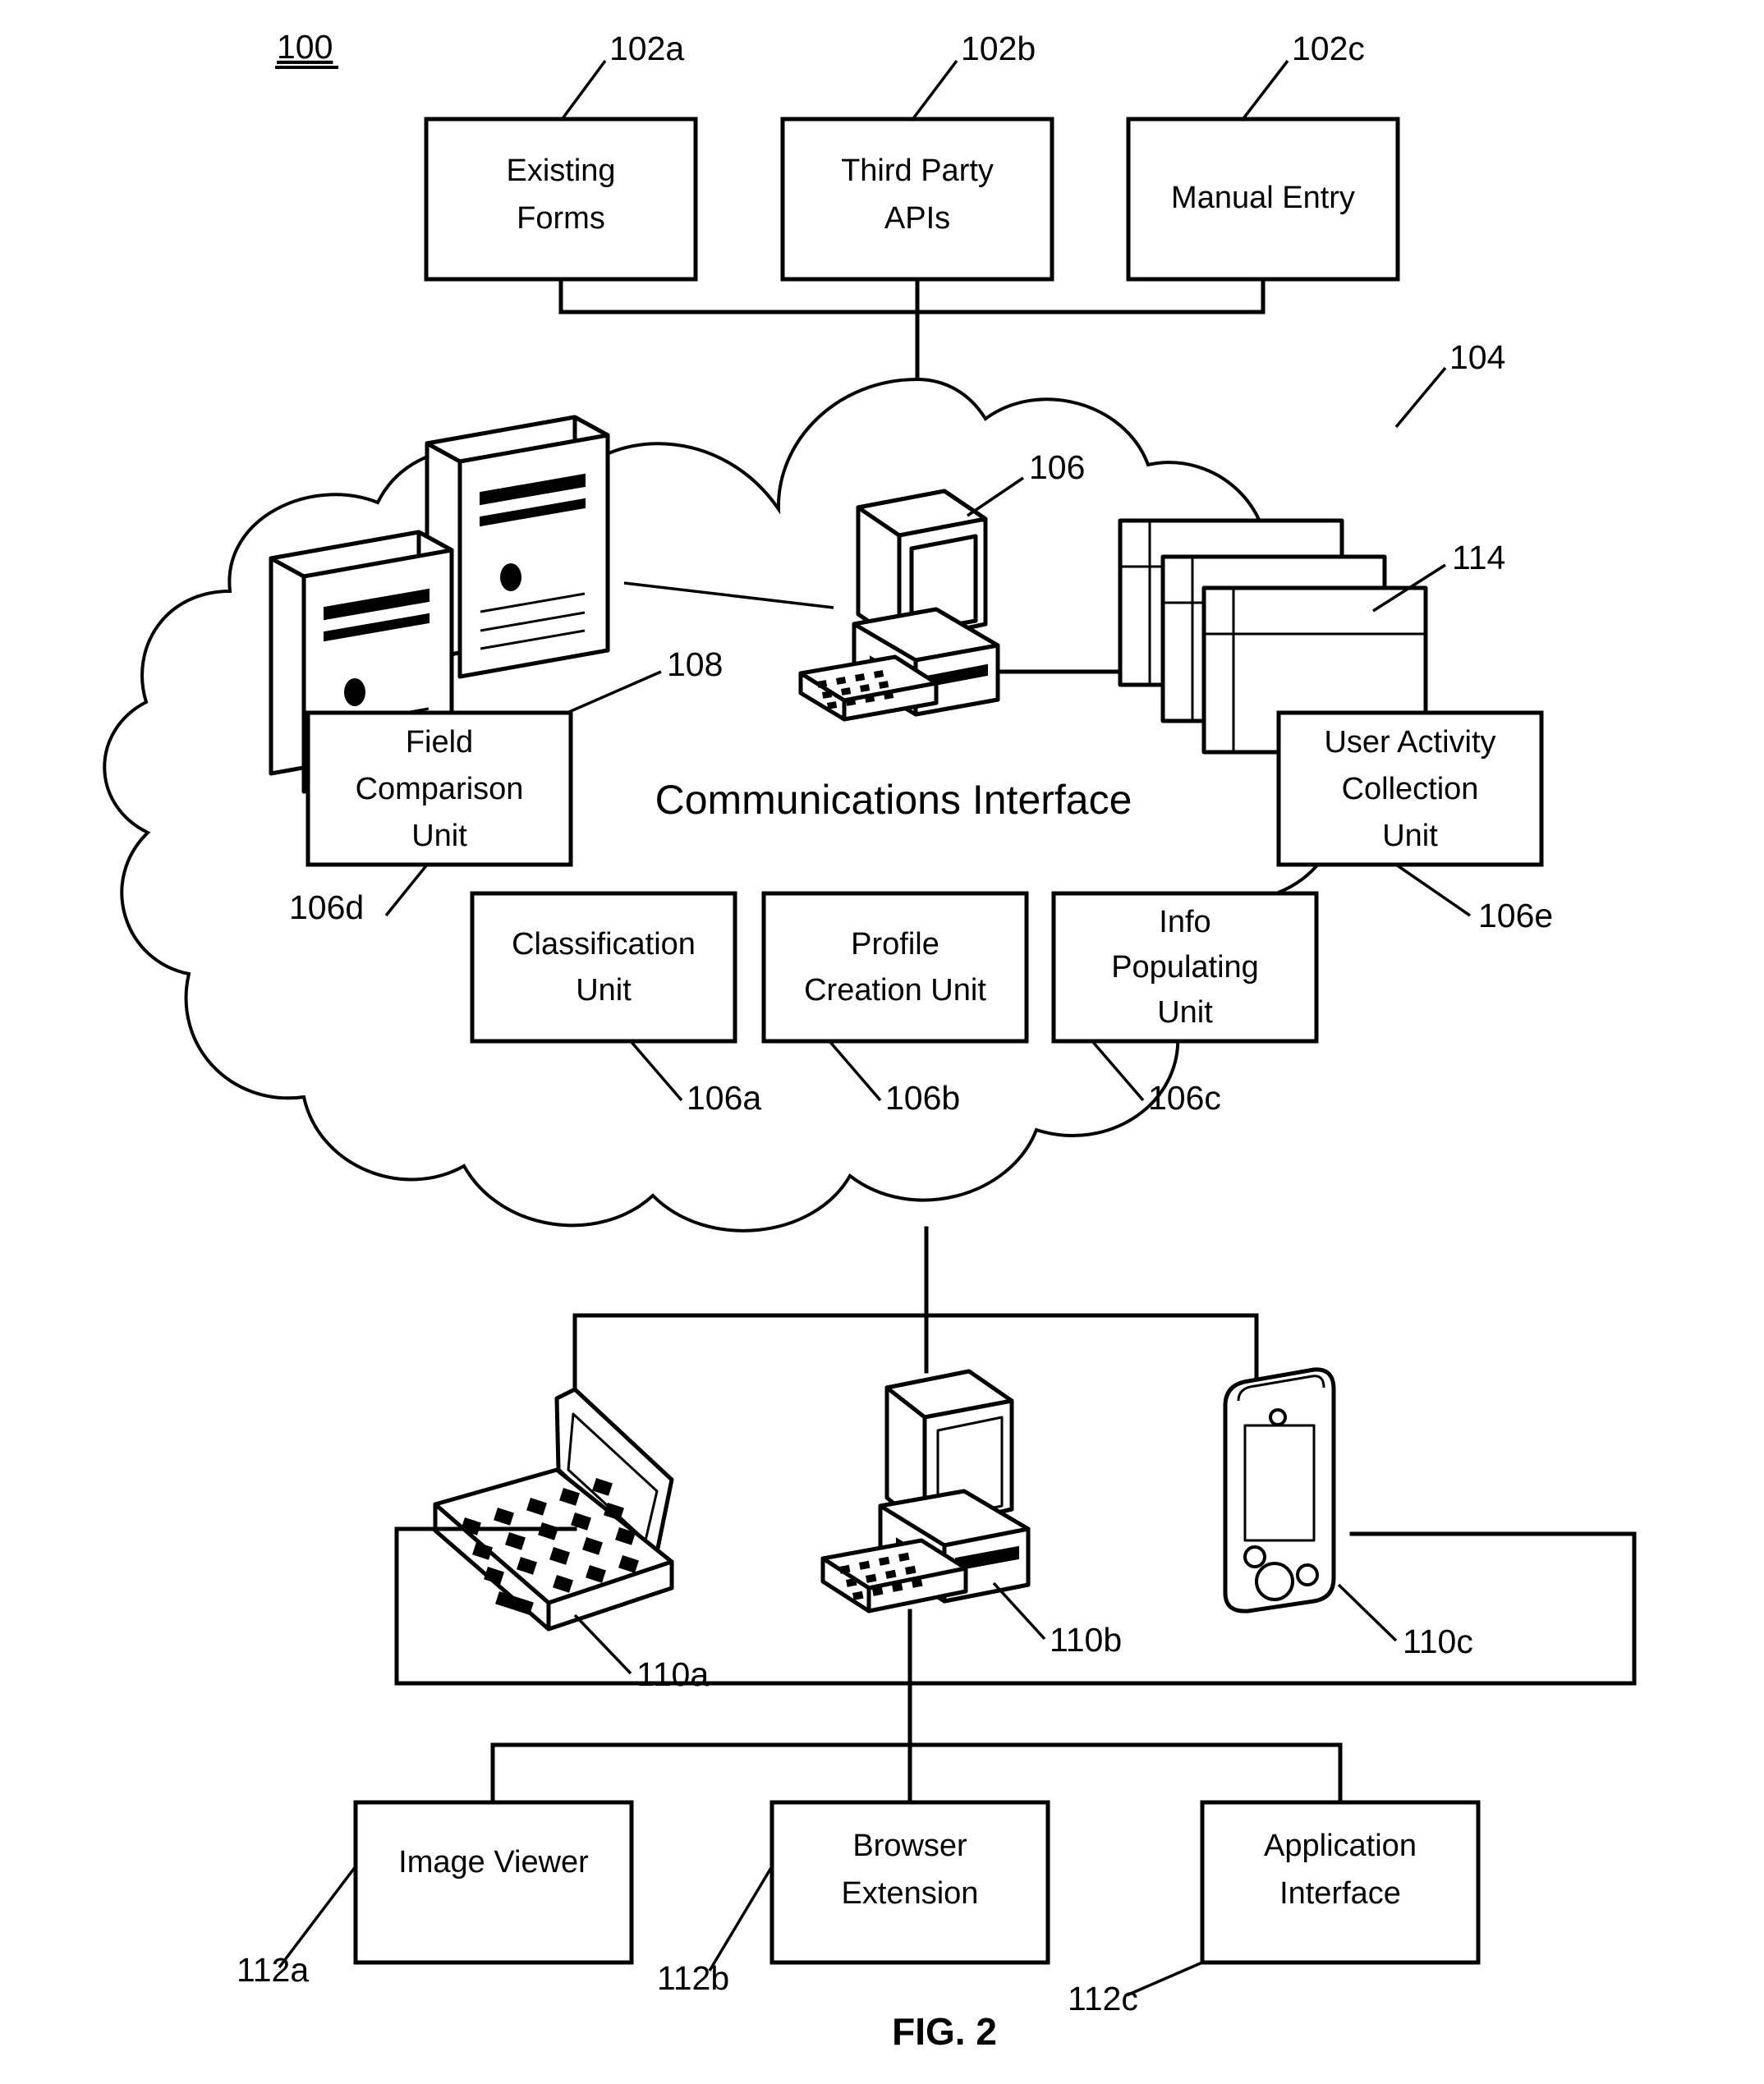 The height and width of the screenshot is (2084, 1764). I want to click on ref-label-106: 106, so click(1057, 467).